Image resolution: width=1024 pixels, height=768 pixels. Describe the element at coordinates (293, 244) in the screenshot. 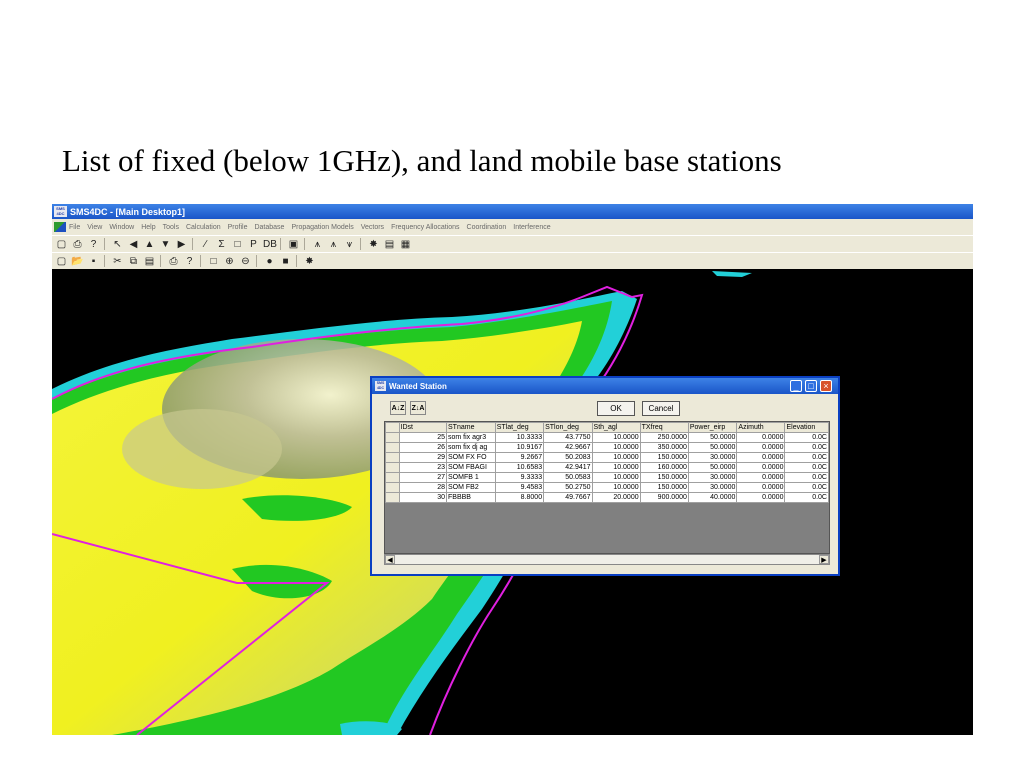

I see `image-icon: ▣` at that location.